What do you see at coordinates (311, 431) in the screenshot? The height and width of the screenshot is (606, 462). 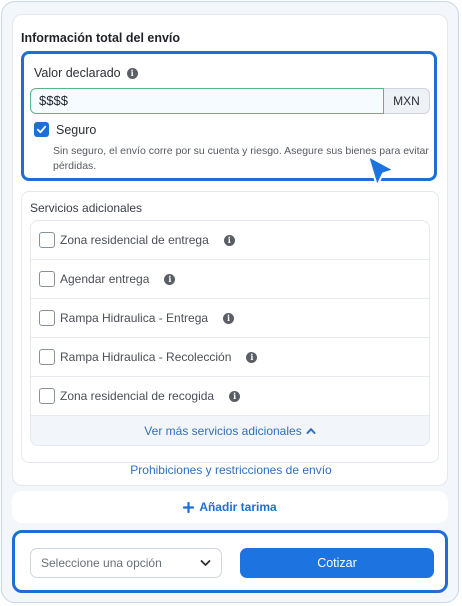 I see `chevron-up-icon` at bounding box center [311, 431].